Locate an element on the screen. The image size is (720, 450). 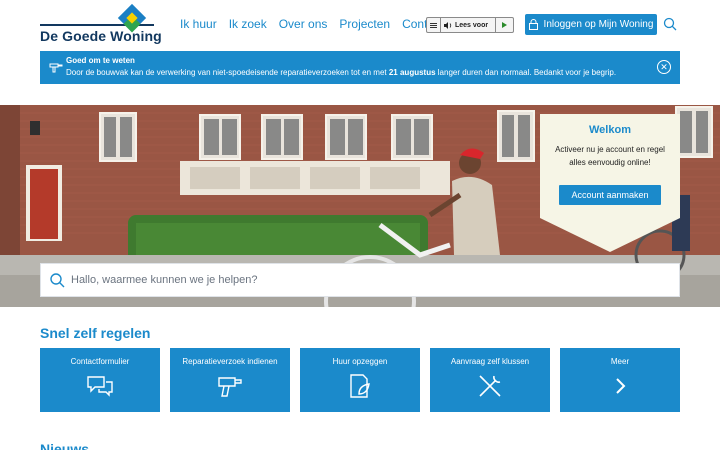
tools-icon is located at coordinates (490, 386).